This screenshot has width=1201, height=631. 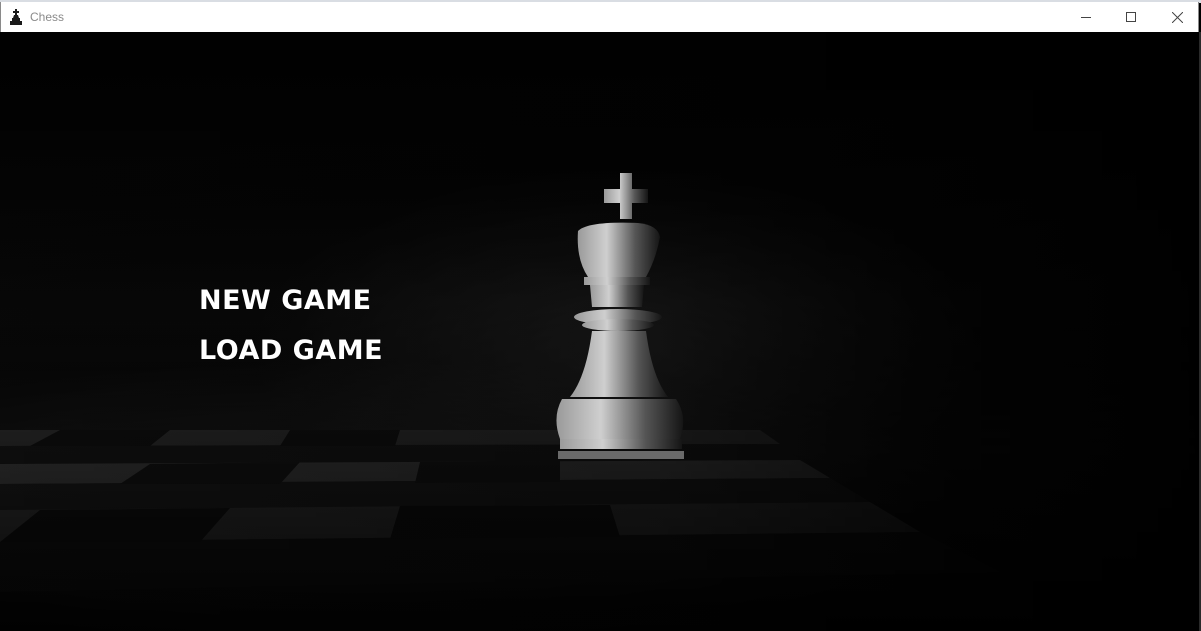 I want to click on close-button, so click(x=1177, y=17).